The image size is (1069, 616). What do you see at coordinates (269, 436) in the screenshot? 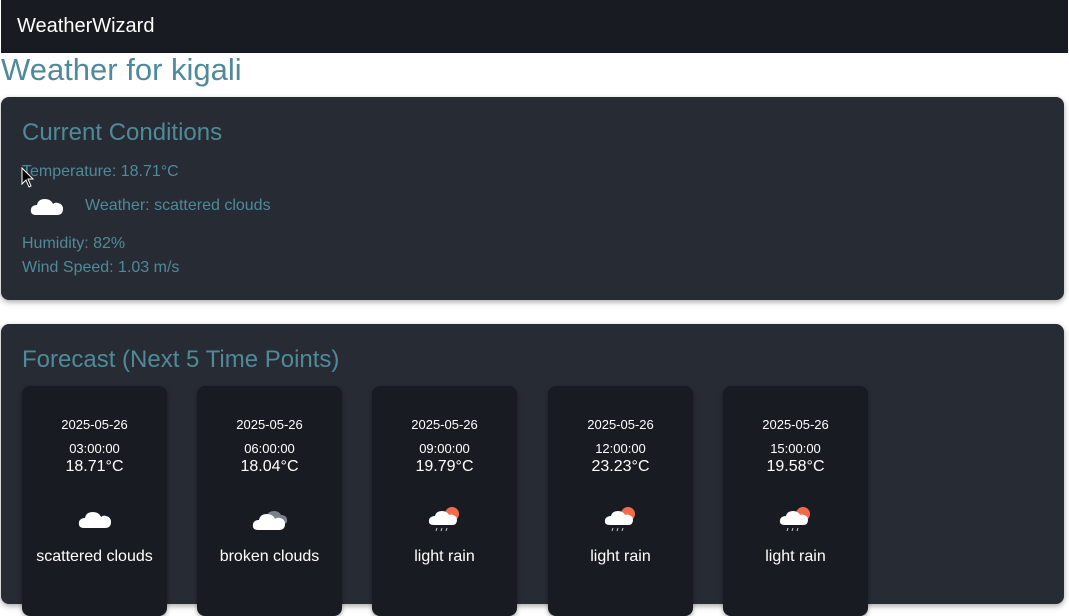
I see `forecast-date: 2025-05-26 06:00:00` at bounding box center [269, 436].